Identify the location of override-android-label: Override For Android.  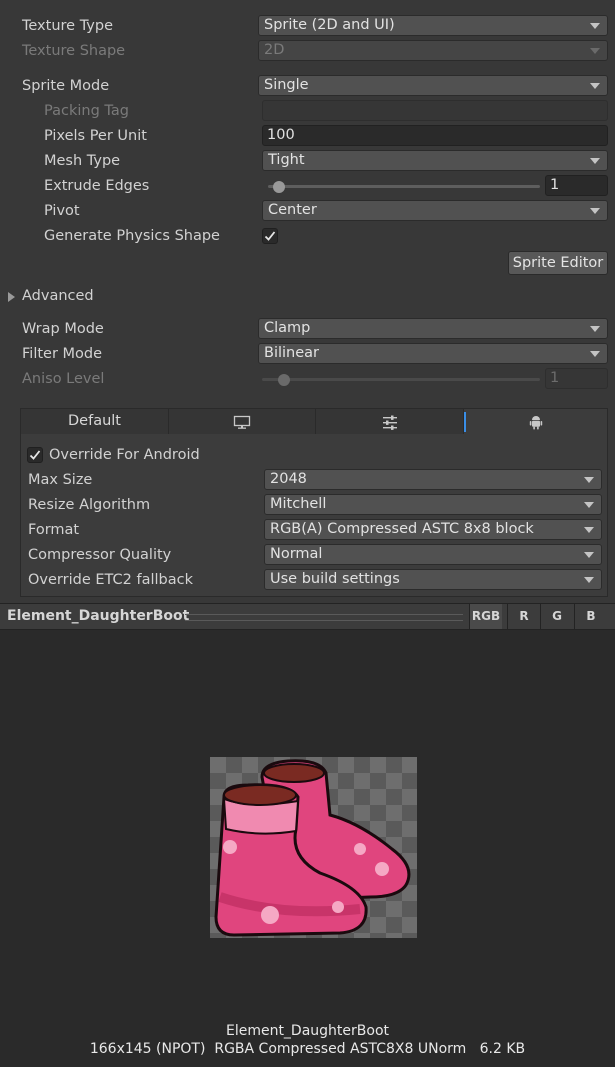
(124, 455).